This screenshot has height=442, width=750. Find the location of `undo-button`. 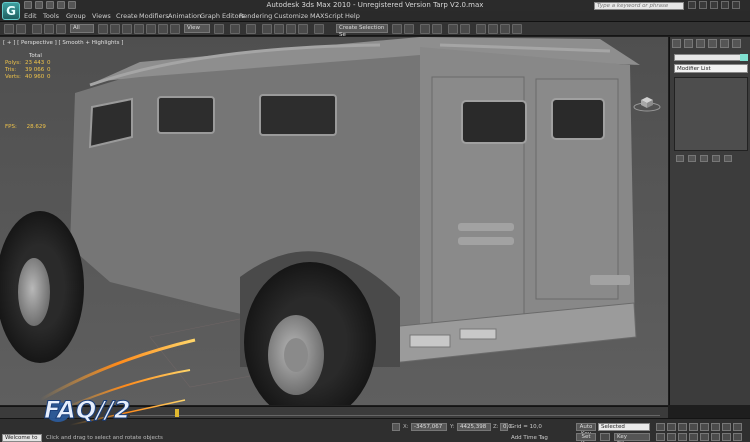

undo-button is located at coordinates (9, 29).